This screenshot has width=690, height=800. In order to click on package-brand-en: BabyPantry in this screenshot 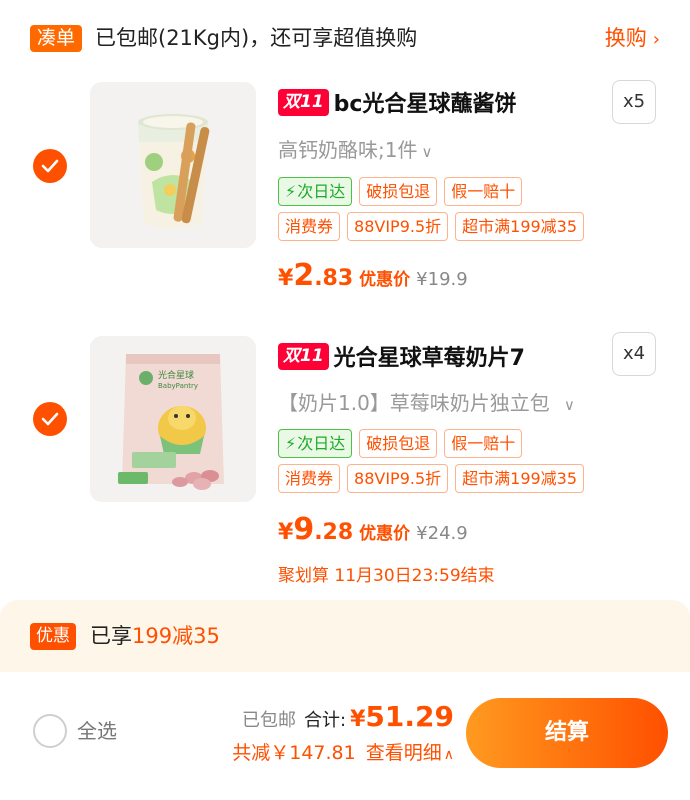, I will do `click(178, 386)`.